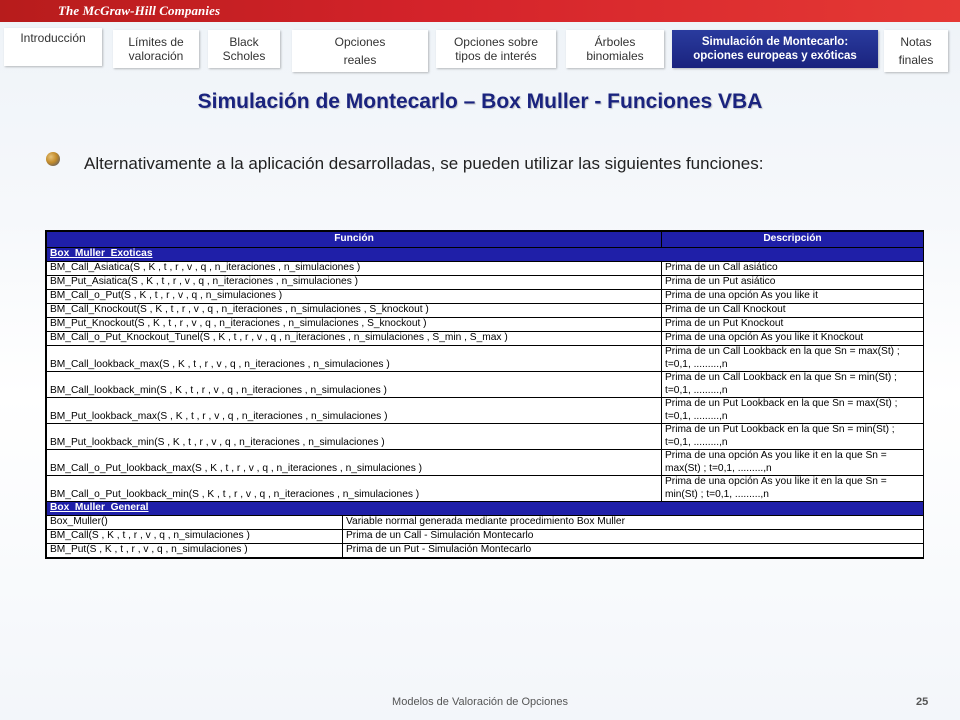 This screenshot has width=960, height=720. Describe the element at coordinates (480, 702) in the screenshot. I see `footer-text: Modelos de Valoración de Opciones` at that location.